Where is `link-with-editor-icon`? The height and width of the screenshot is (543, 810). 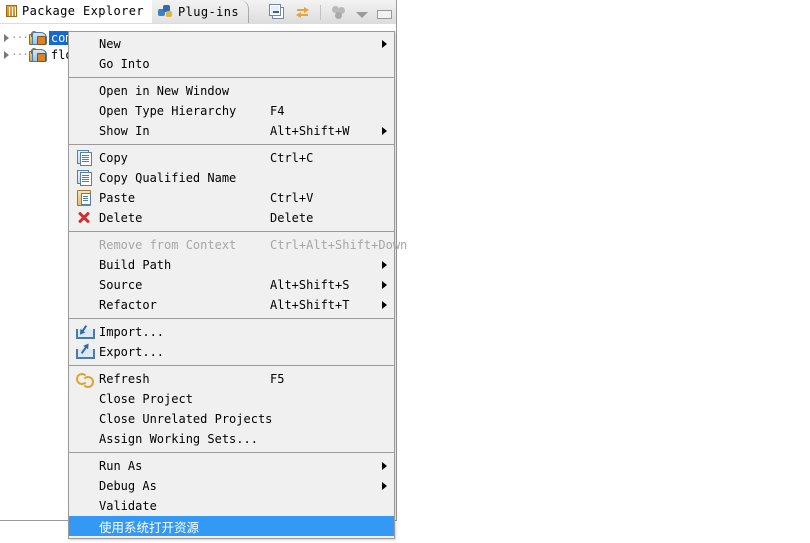
link-with-editor-icon is located at coordinates (302, 12).